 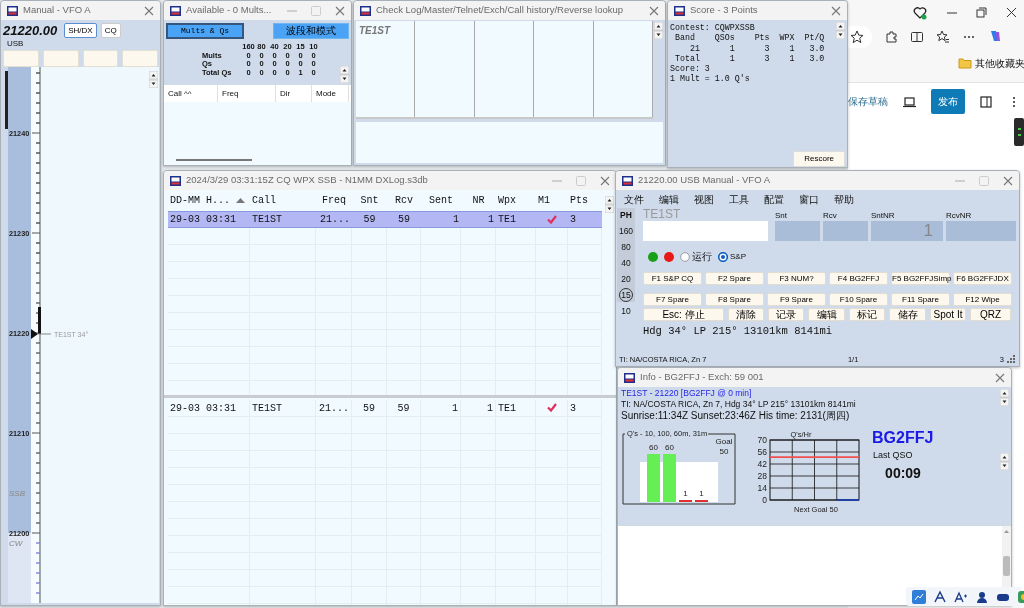 What do you see at coordinates (683, 314) in the screenshot?
I see `function-key: Esc: 停止` at bounding box center [683, 314].